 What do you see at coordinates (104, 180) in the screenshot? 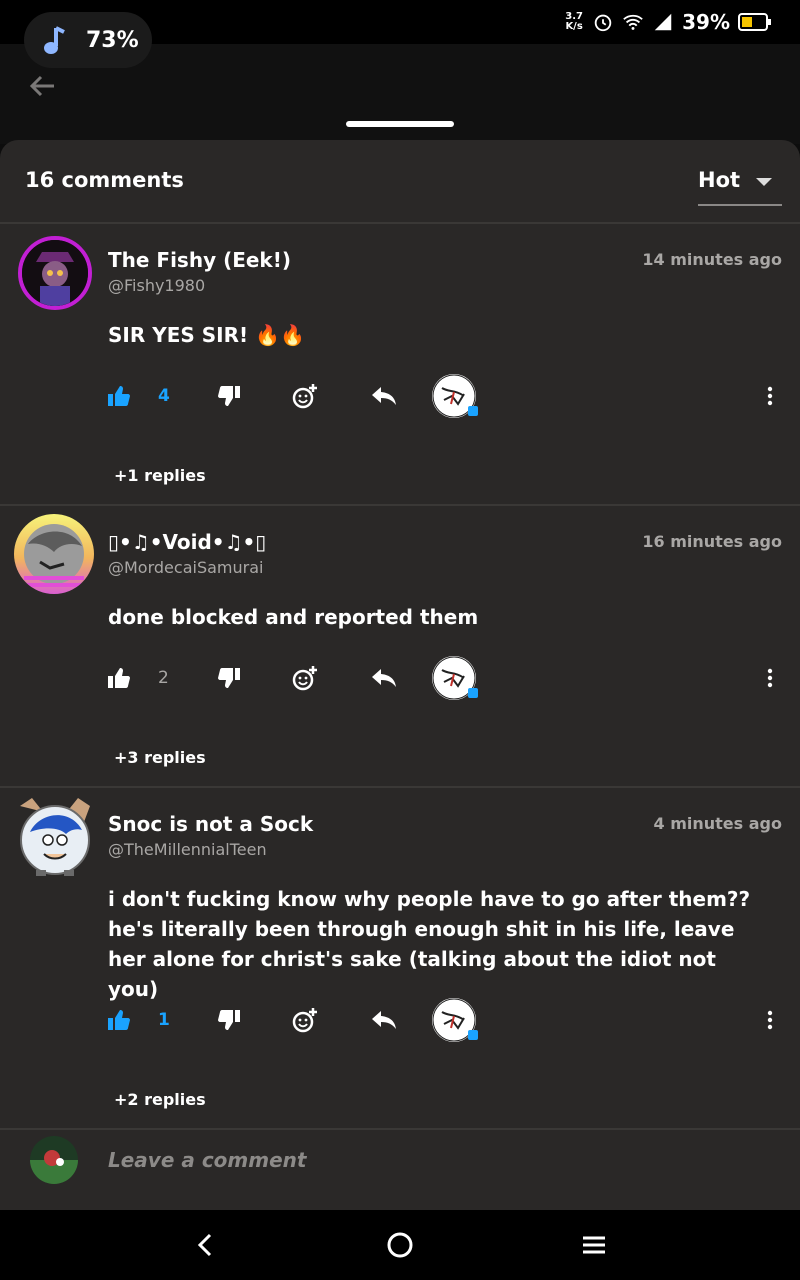
I see `comment-count: 16 comments` at bounding box center [104, 180].